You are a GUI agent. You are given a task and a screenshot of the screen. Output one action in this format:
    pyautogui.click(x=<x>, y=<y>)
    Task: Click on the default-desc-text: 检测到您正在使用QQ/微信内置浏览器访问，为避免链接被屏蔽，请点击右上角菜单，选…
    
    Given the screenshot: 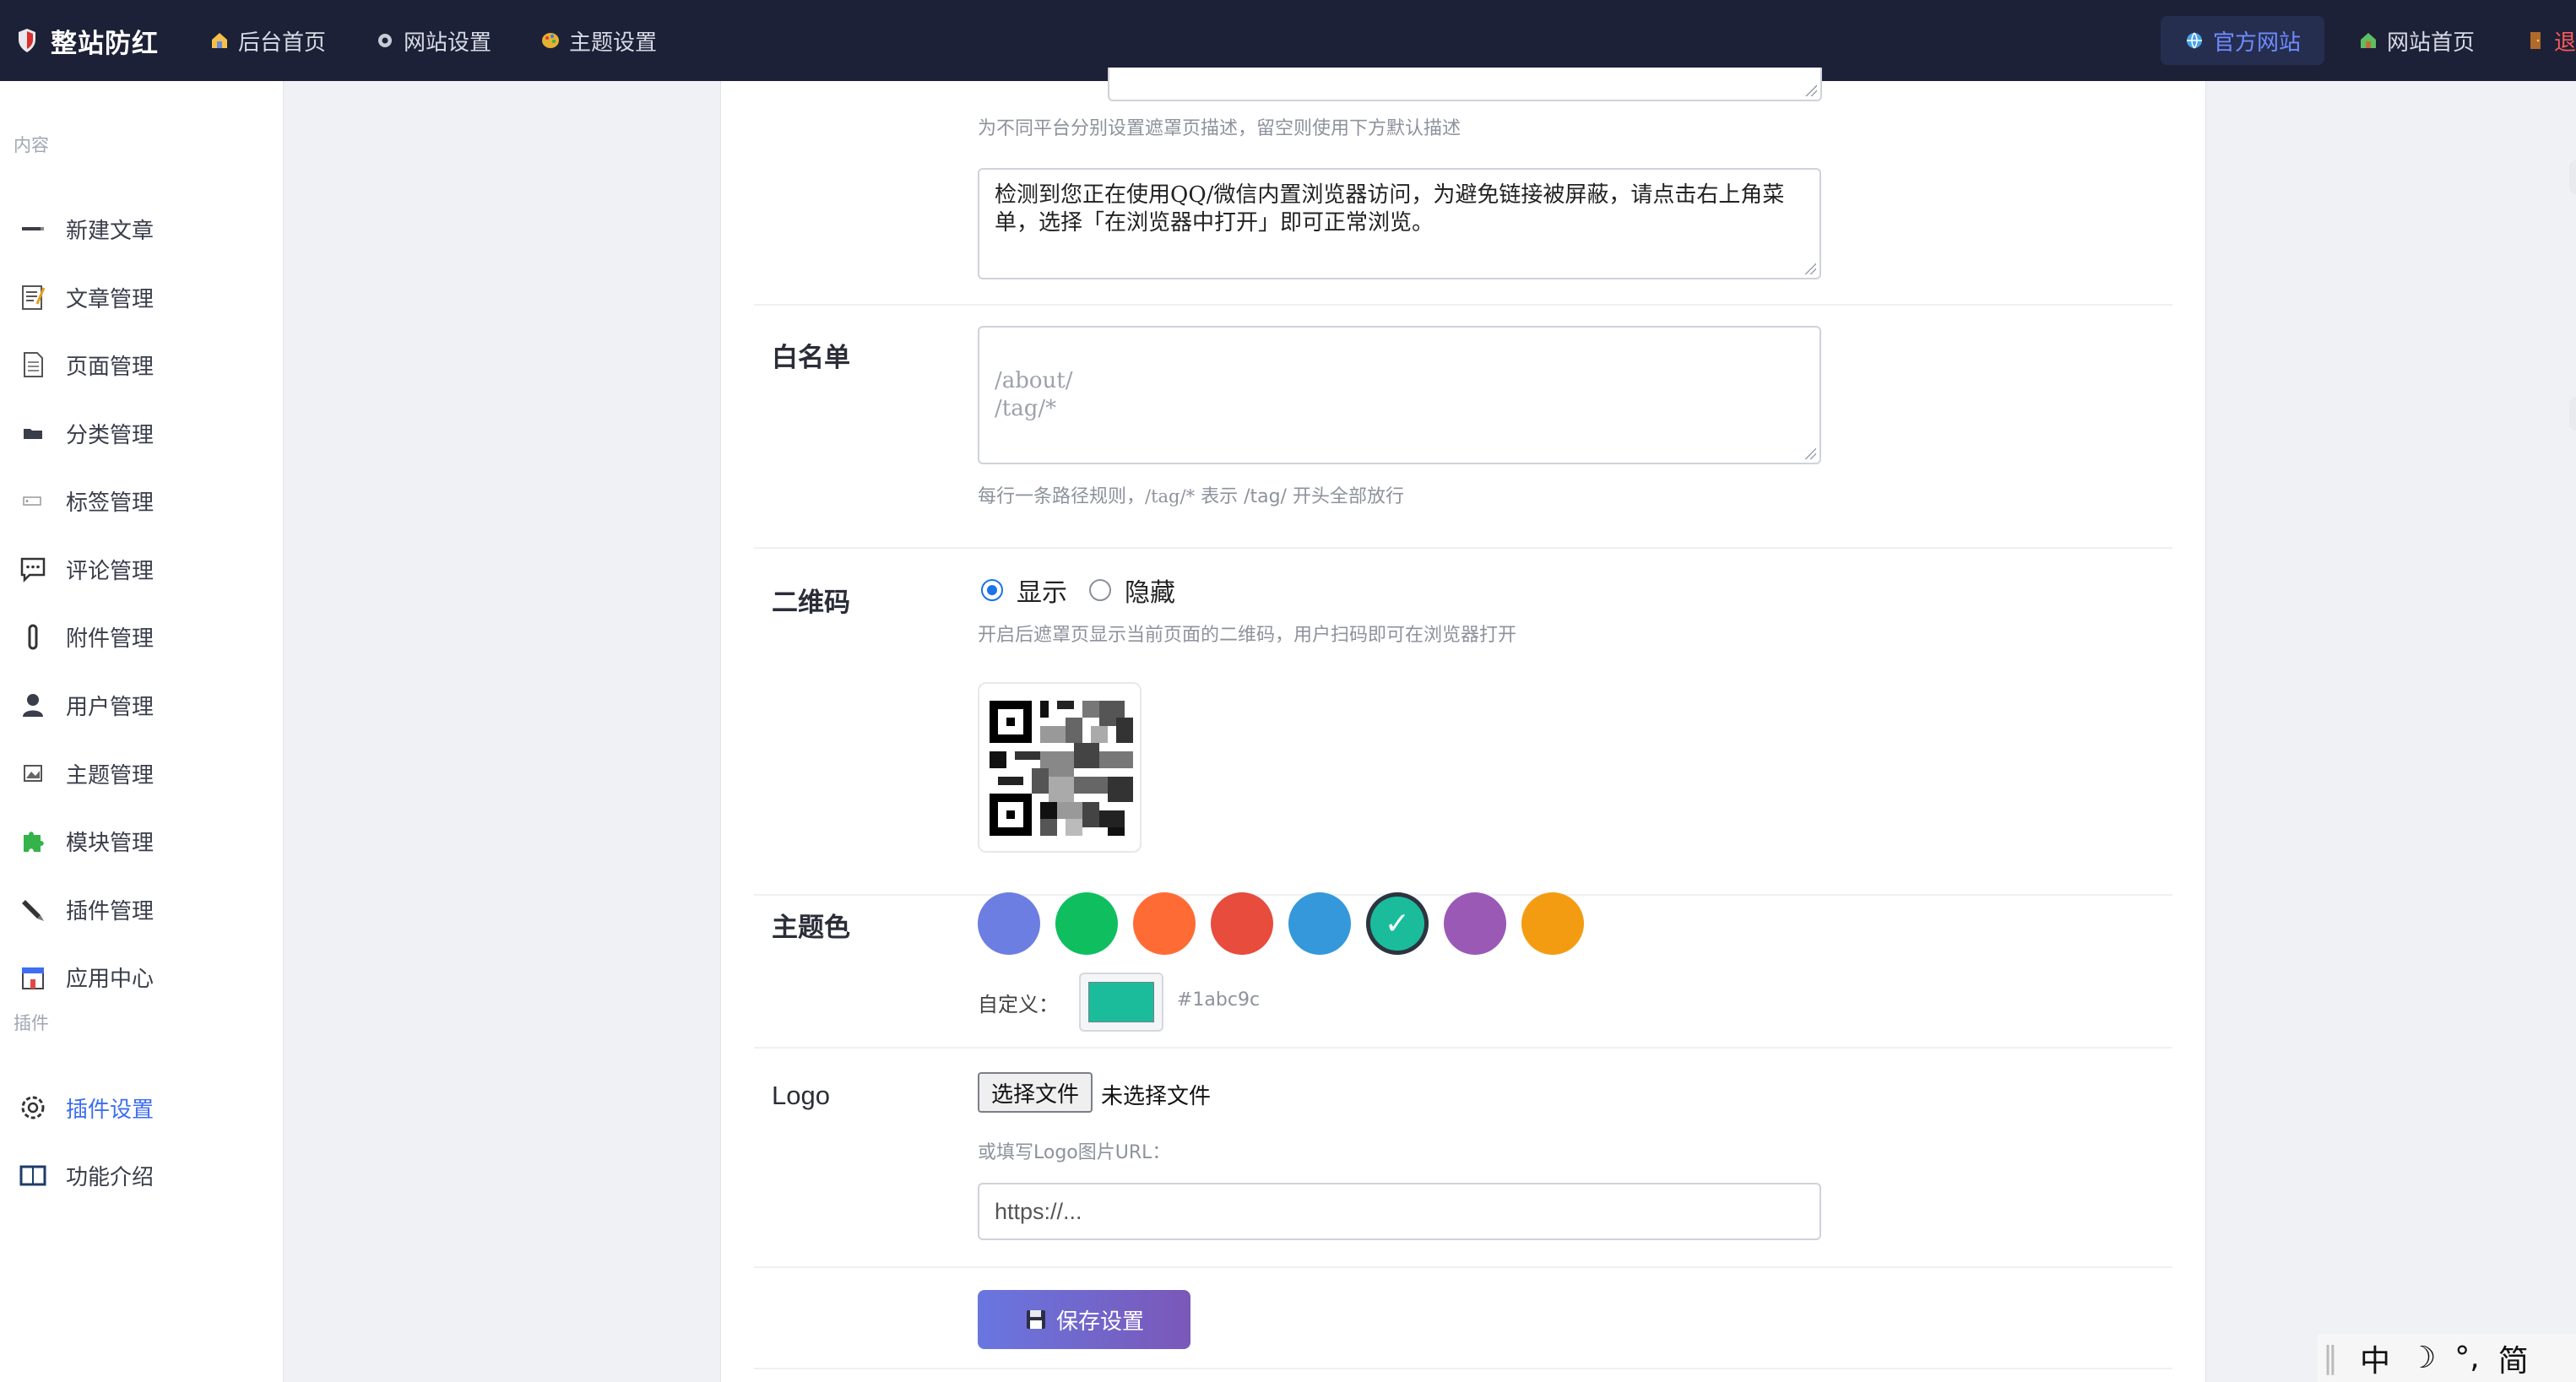 What is the action you would take?
    pyautogui.click(x=1390, y=209)
    